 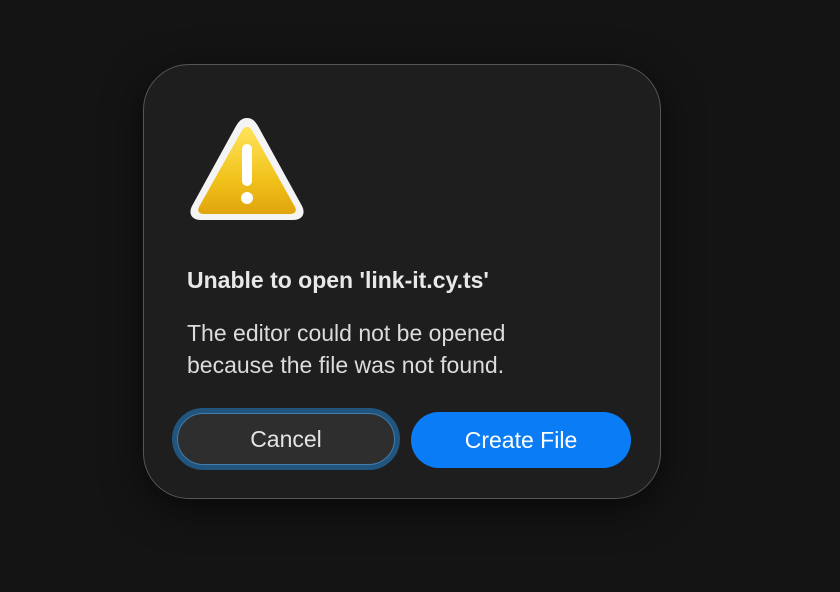 I want to click on create-file-button: Create File, so click(x=521, y=440).